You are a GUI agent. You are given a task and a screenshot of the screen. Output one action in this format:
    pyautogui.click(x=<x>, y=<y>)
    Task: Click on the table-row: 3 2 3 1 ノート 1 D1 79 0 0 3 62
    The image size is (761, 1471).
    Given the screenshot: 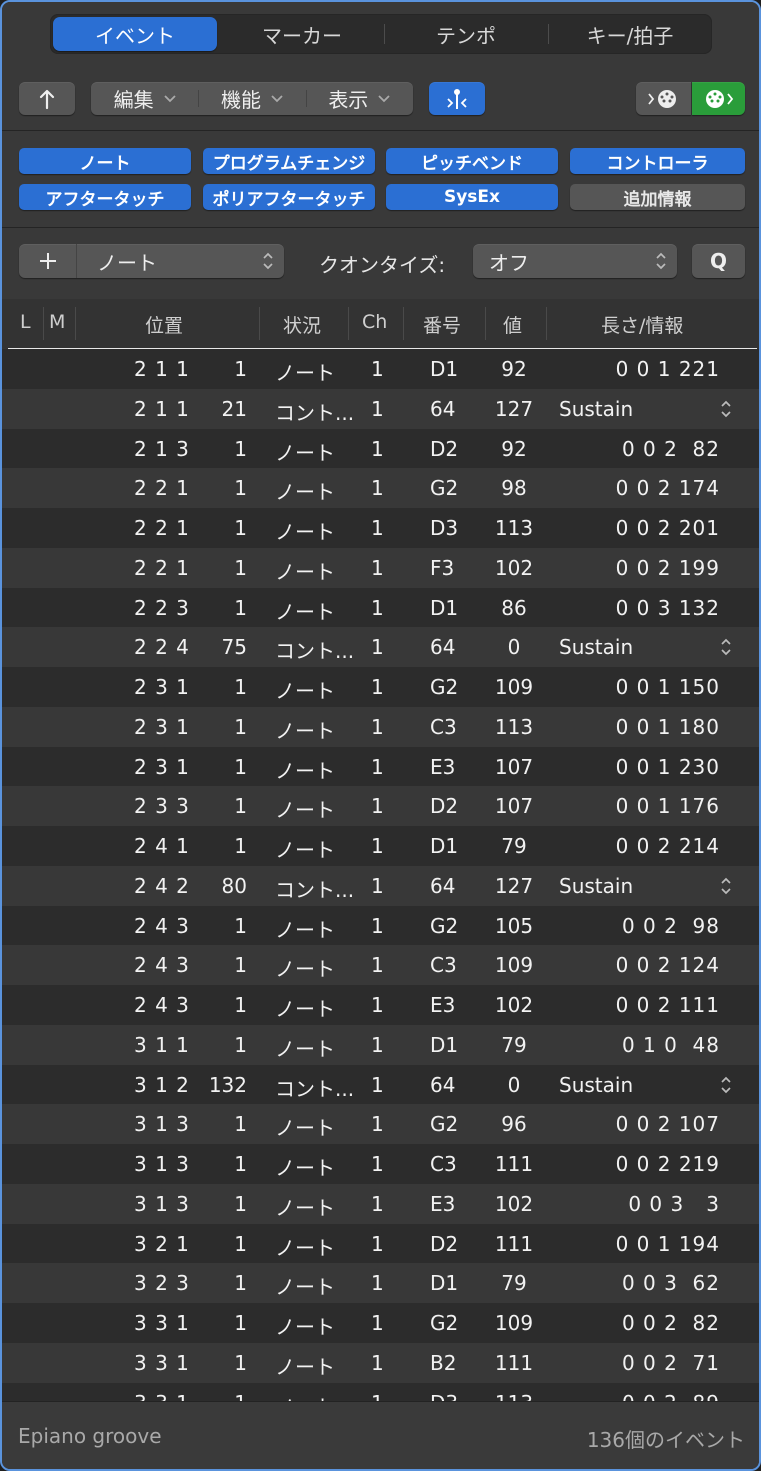 What is the action you would take?
    pyautogui.click(x=380, y=1283)
    